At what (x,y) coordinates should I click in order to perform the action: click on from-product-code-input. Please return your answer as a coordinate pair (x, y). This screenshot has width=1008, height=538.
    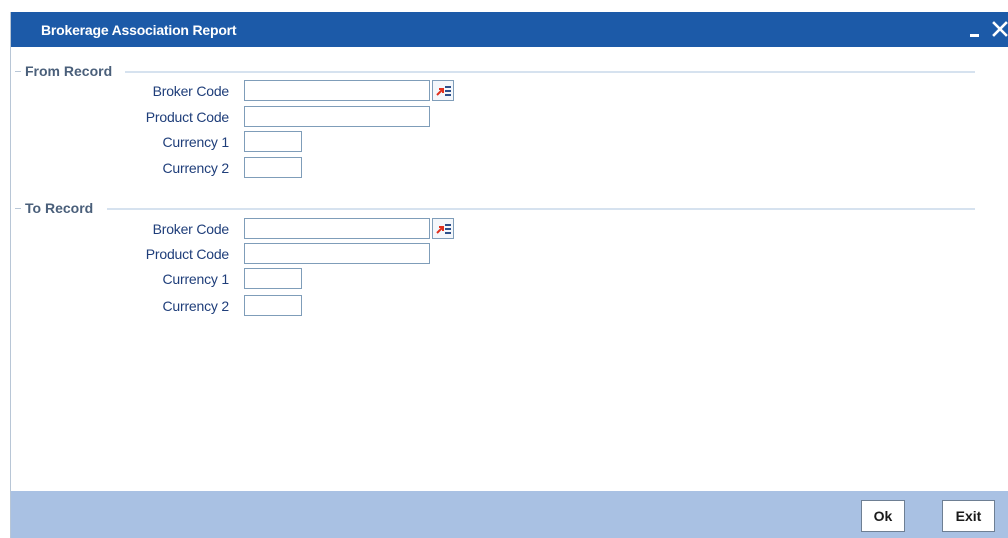
    Looking at the image, I should click on (337, 116).